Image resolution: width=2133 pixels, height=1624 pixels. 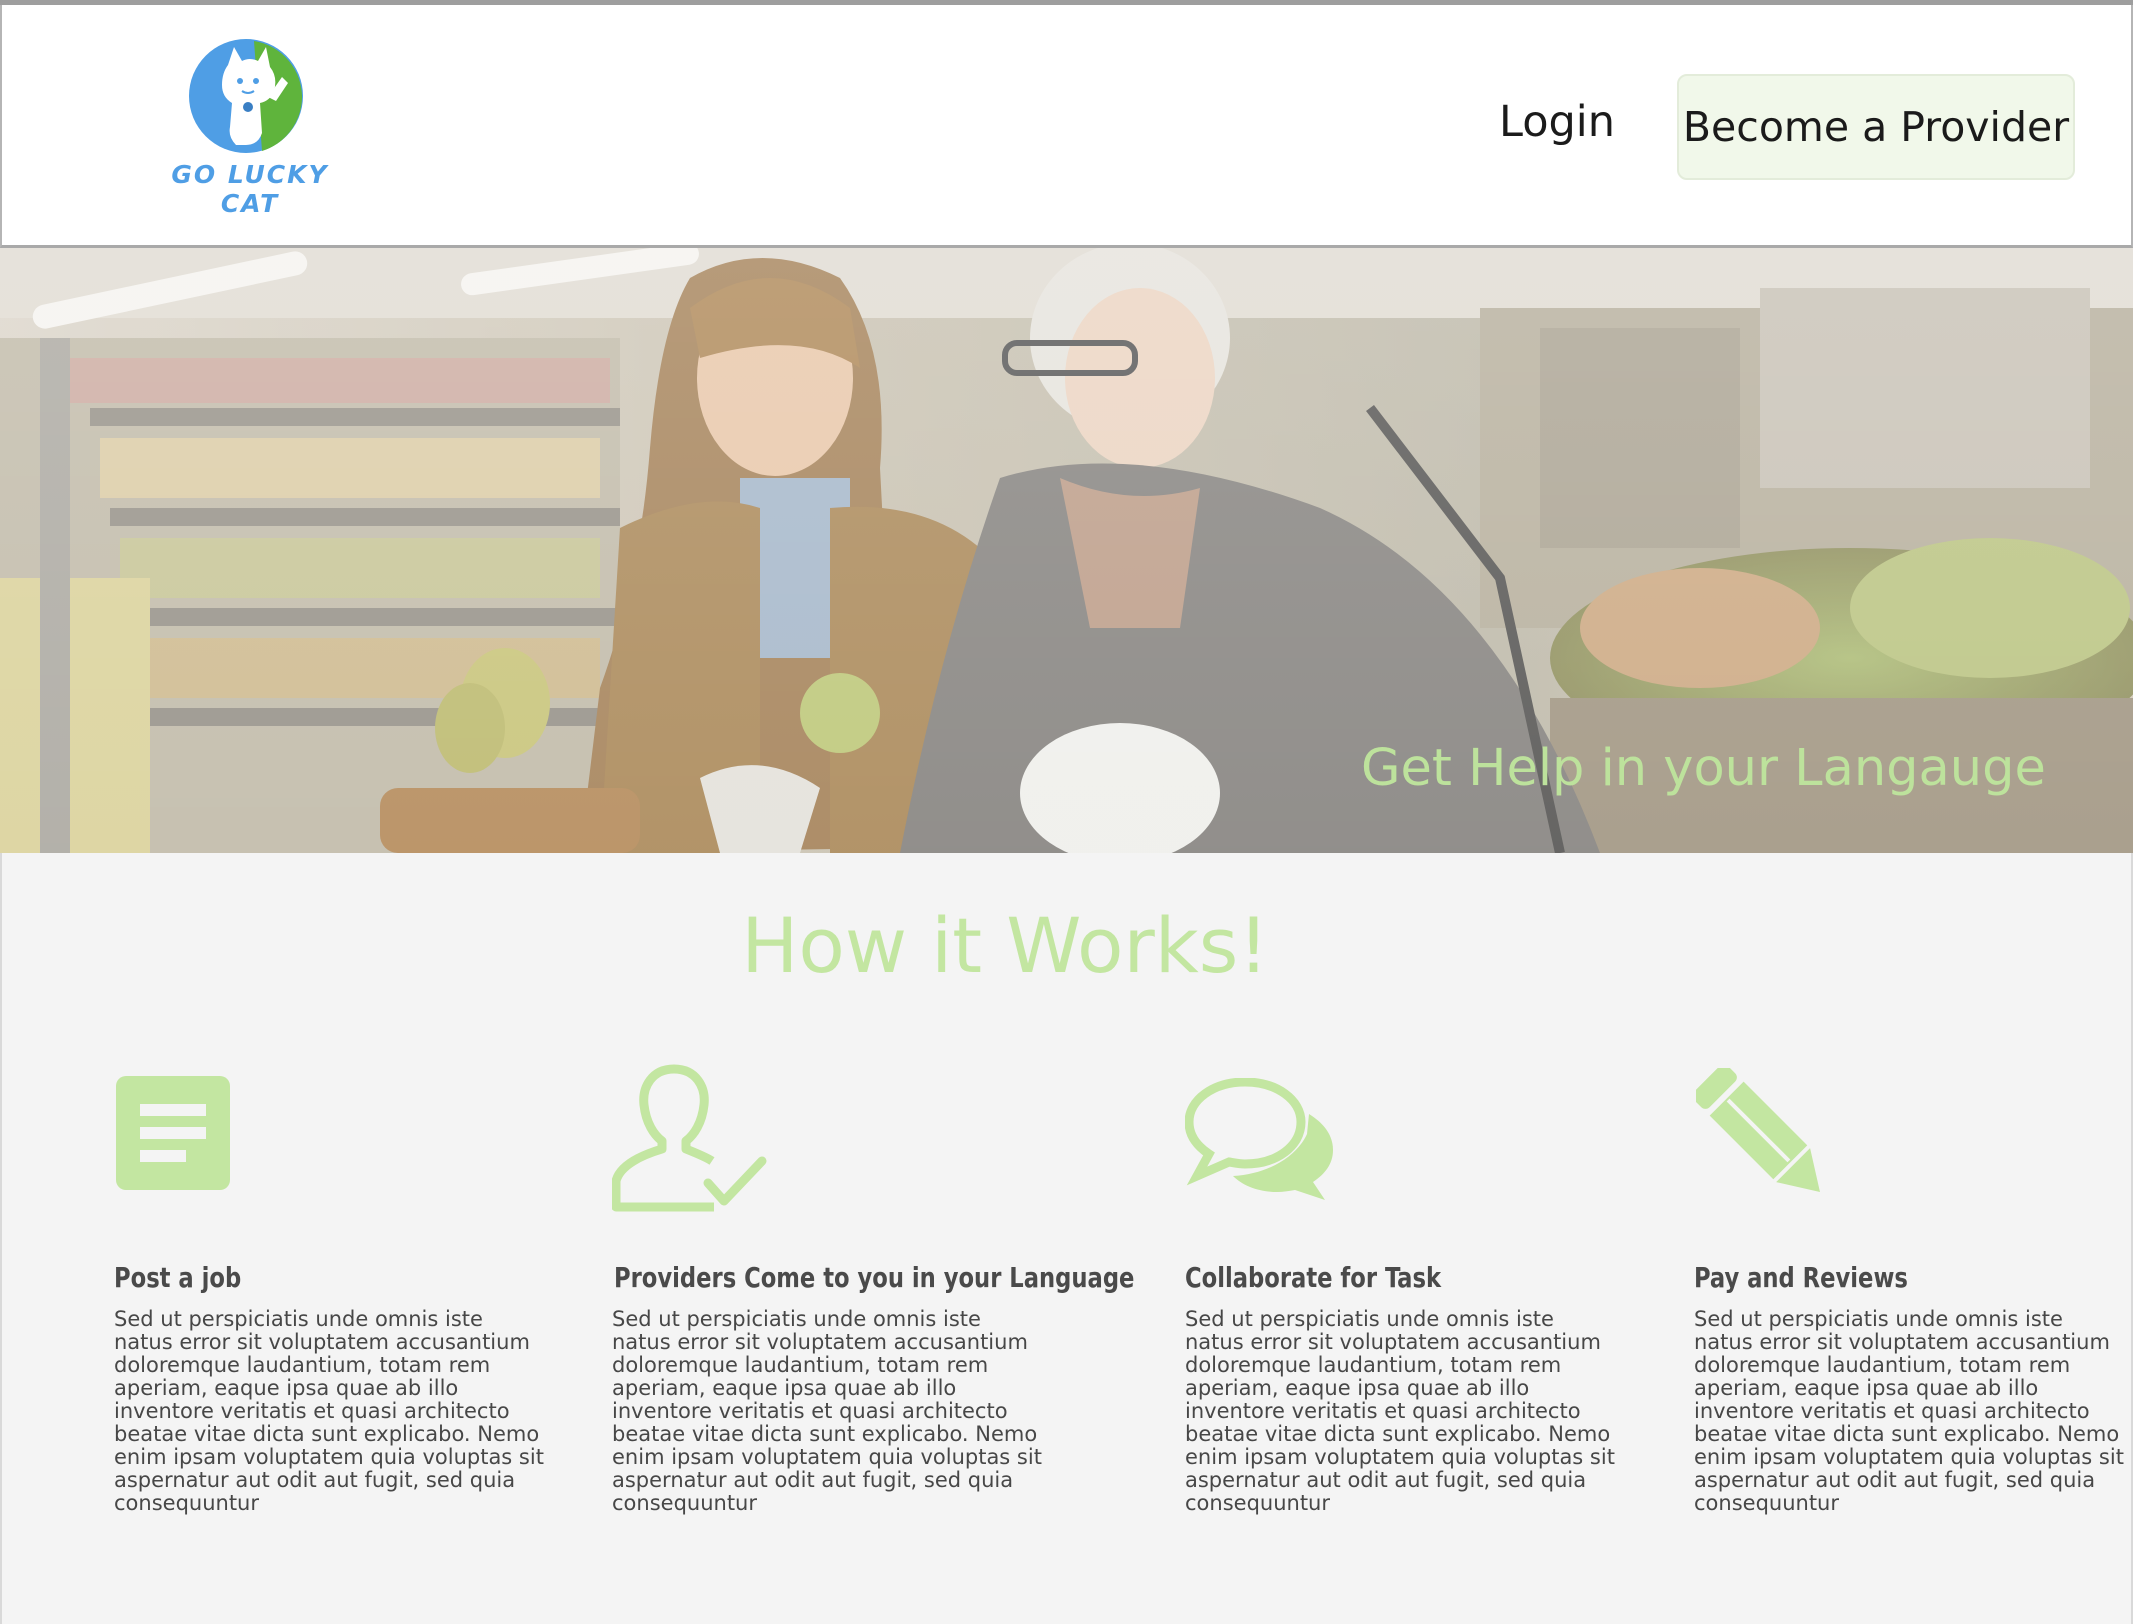 I want to click on step-title: Post a job, so click(x=178, y=1277).